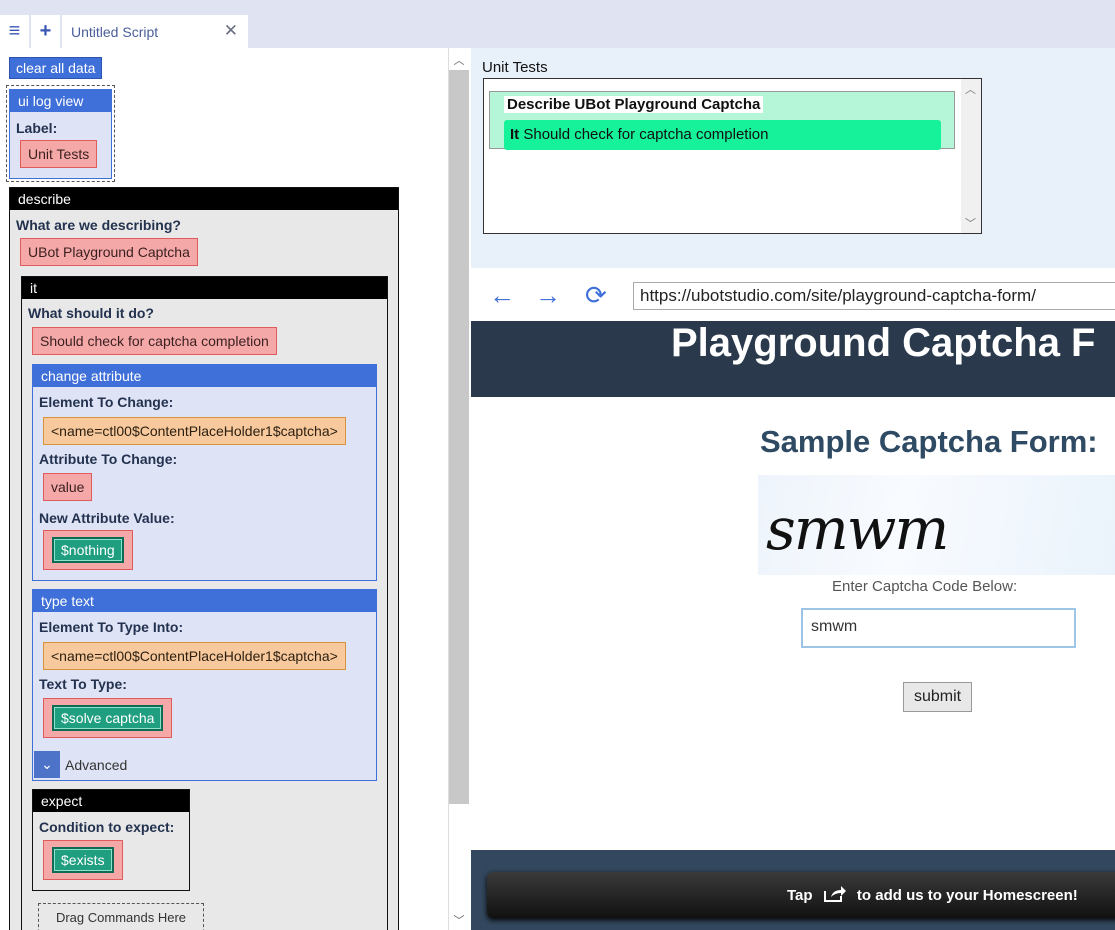 This screenshot has height=930, width=1115. I want to click on new-attribute-value-label: New Attribute Value:, so click(107, 518).